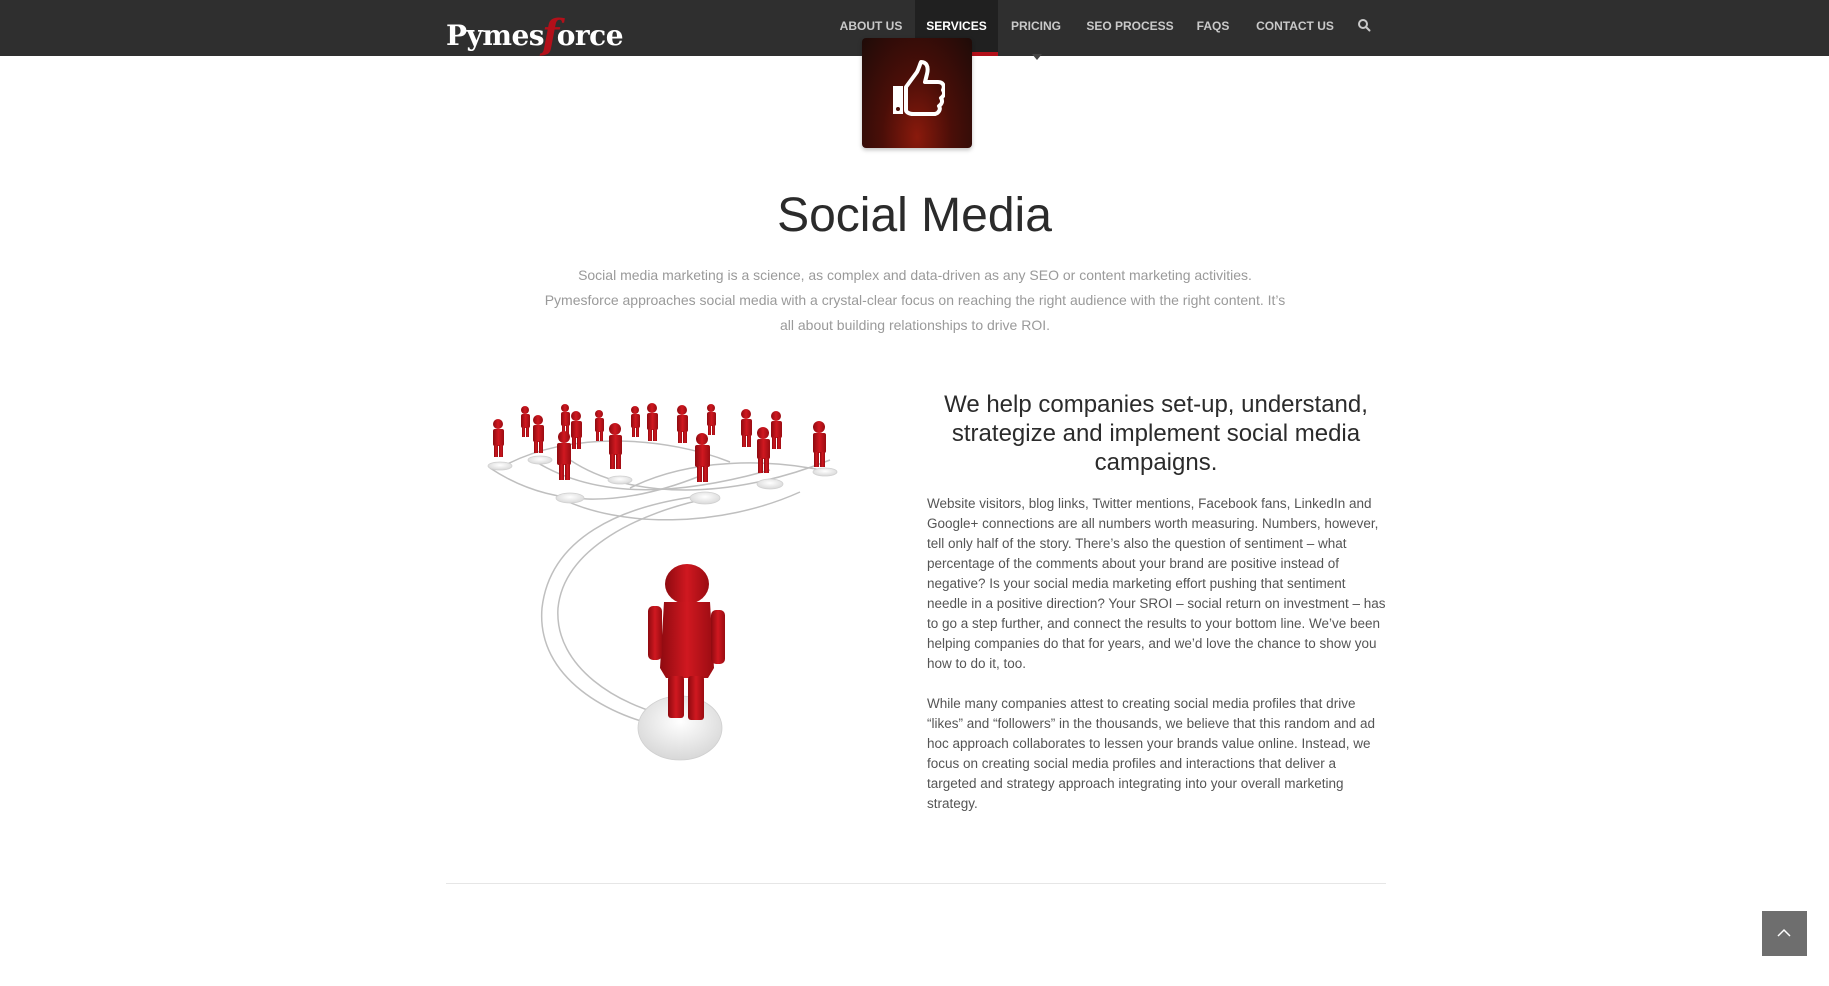  I want to click on nav-item-pricing: PRICING, so click(1036, 26).